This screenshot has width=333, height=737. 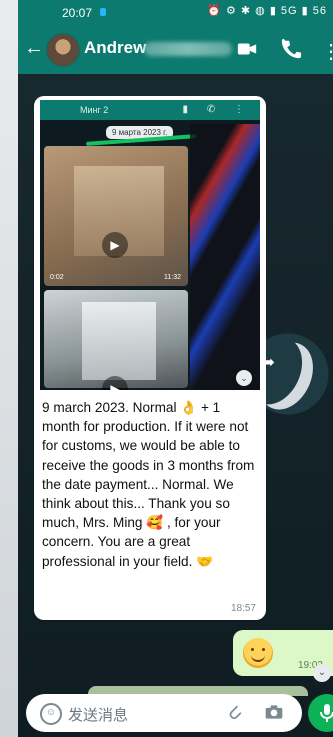 I want to click on chevron-down-icon: ⌄, so click(x=244, y=378).